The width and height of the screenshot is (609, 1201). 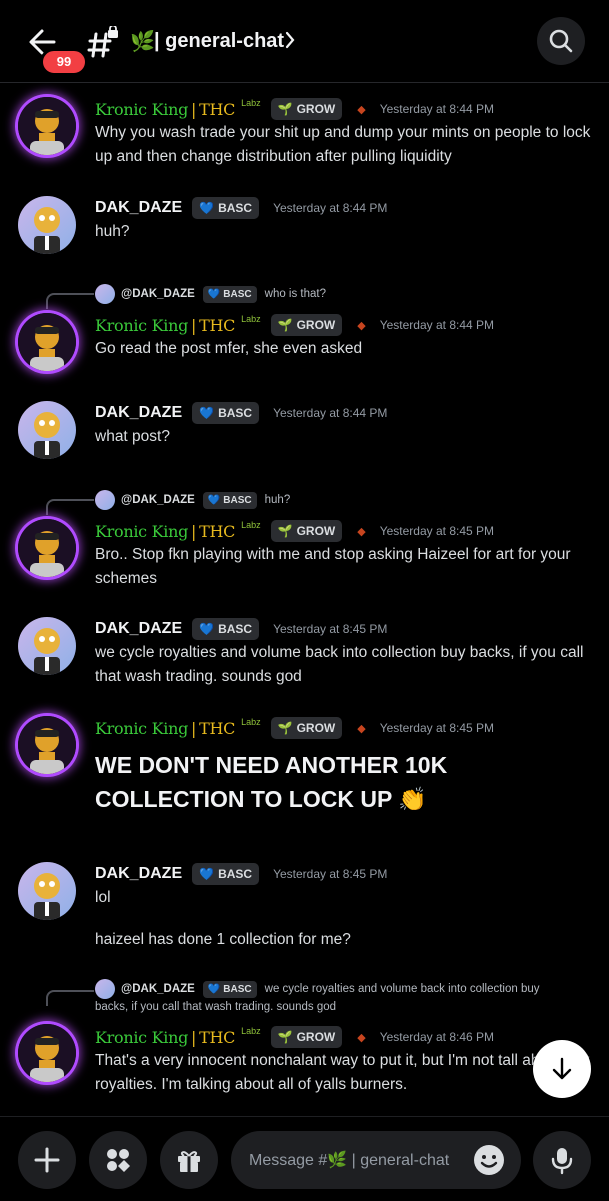 I want to click on message-input: Message #🌿 | general-chat, so click(x=376, y=1160).